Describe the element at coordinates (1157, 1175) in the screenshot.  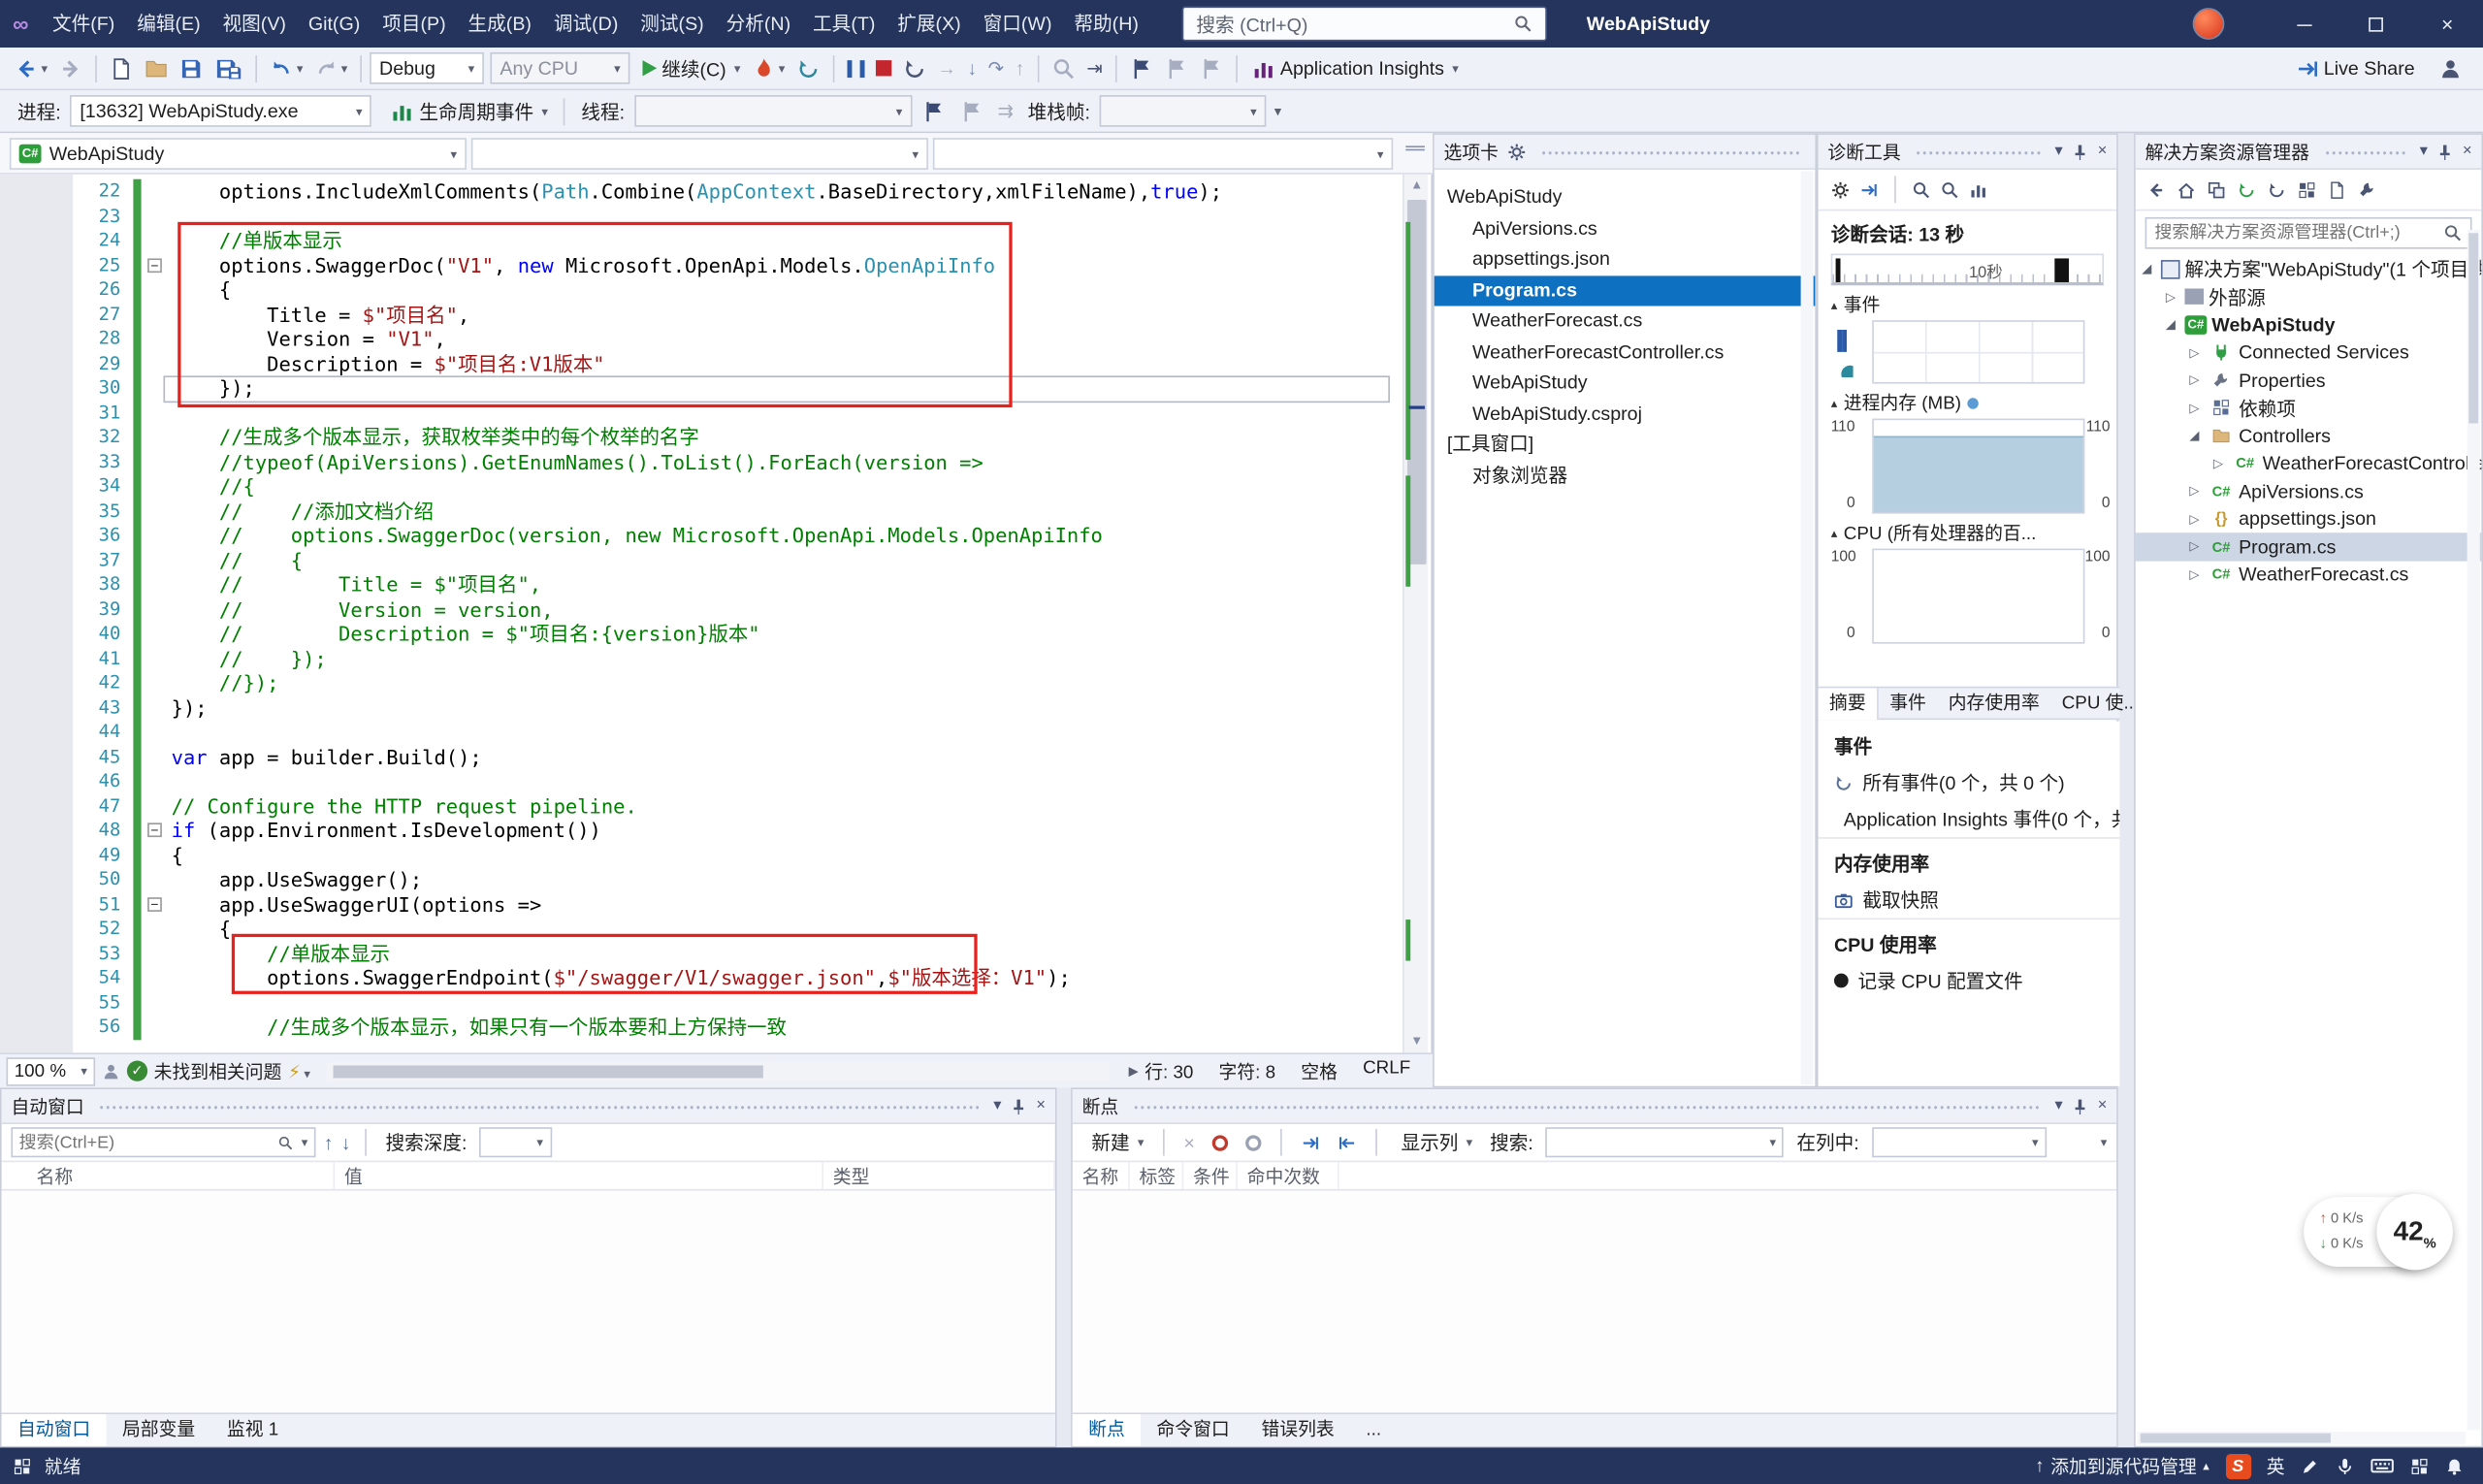
I see `breakpoints-column-标签: 标签` at that location.